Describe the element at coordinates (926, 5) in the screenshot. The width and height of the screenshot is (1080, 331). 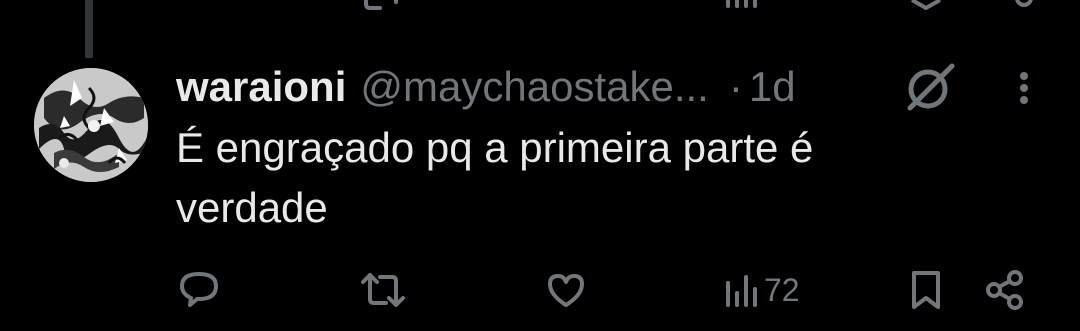
I see `bookmark-icon-partial` at that location.